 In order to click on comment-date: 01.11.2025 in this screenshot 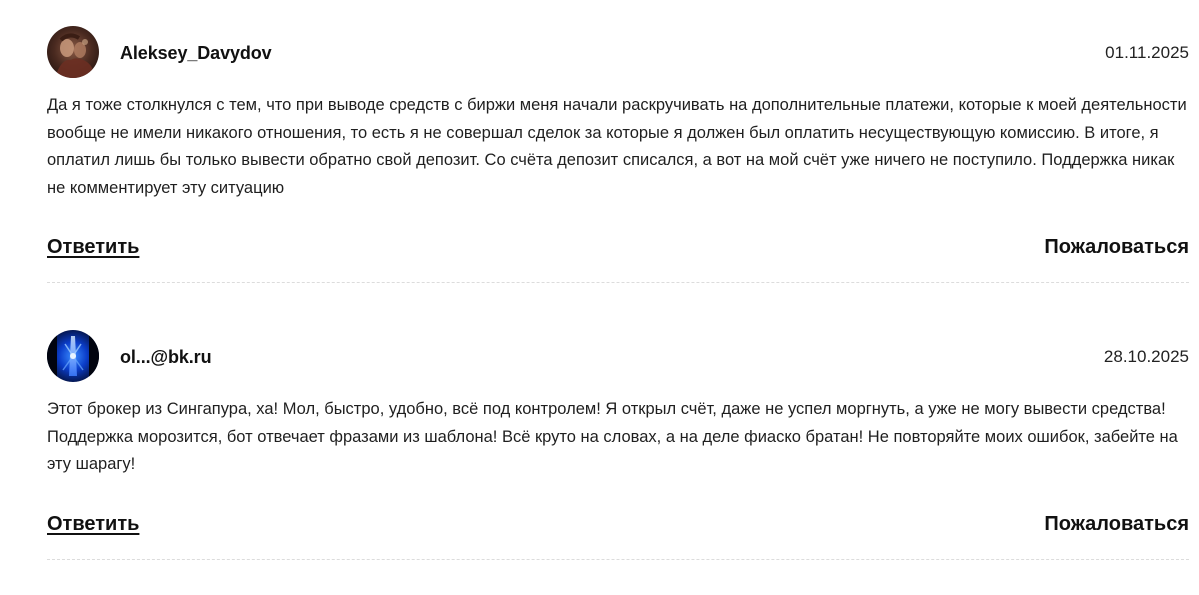, I will do `click(1147, 52)`.